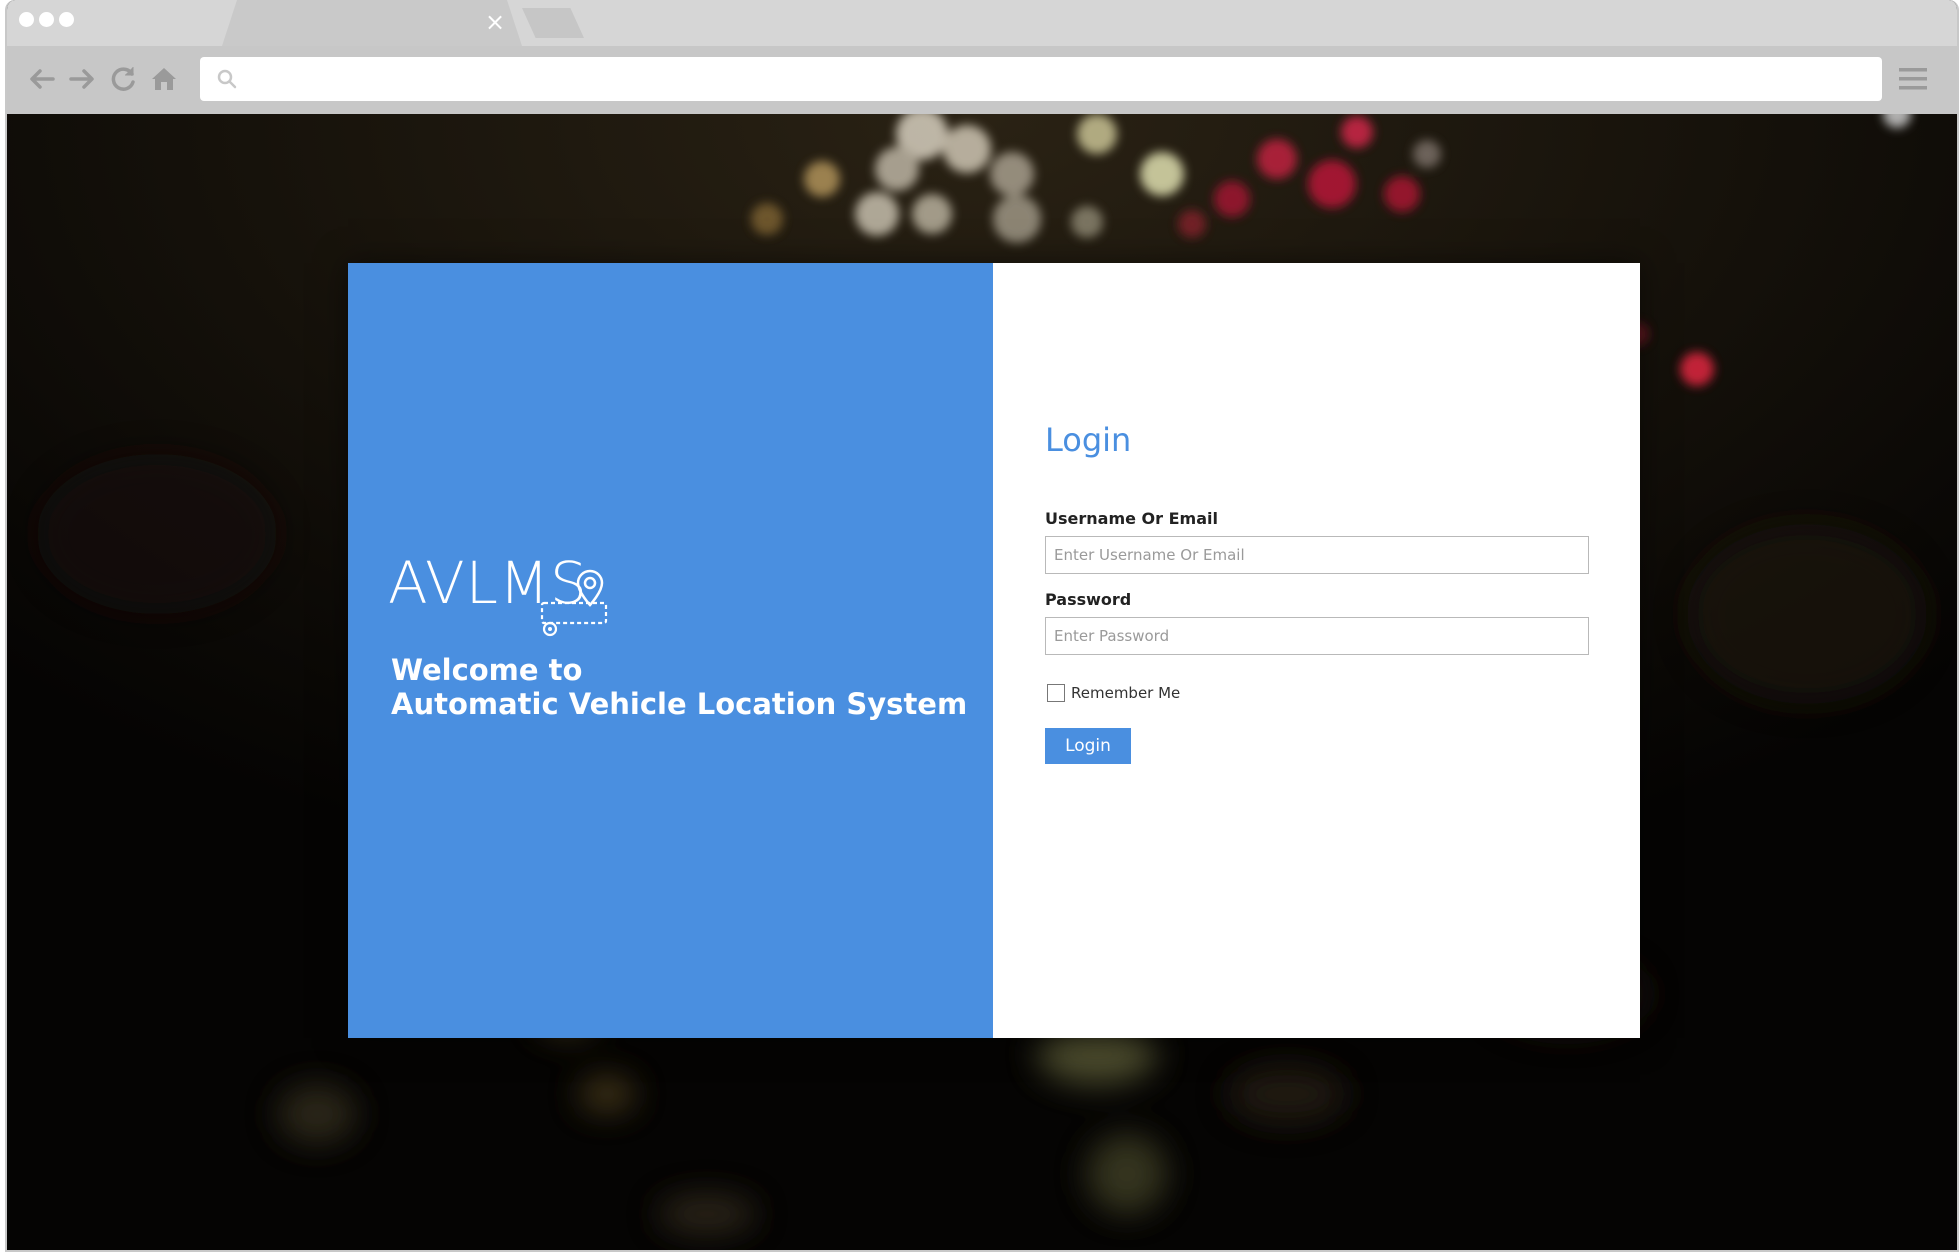 This screenshot has width=1960, height=1256. What do you see at coordinates (1317, 636) in the screenshot?
I see `password-input` at bounding box center [1317, 636].